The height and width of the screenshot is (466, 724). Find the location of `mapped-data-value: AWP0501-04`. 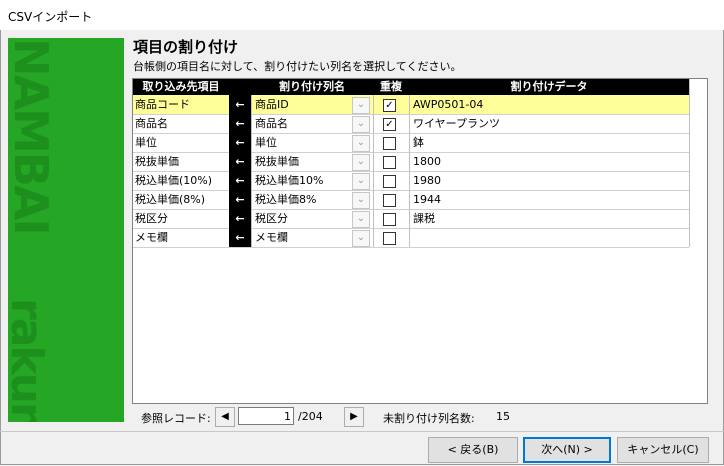

mapped-data-value: AWP0501-04 is located at coordinates (448, 104).